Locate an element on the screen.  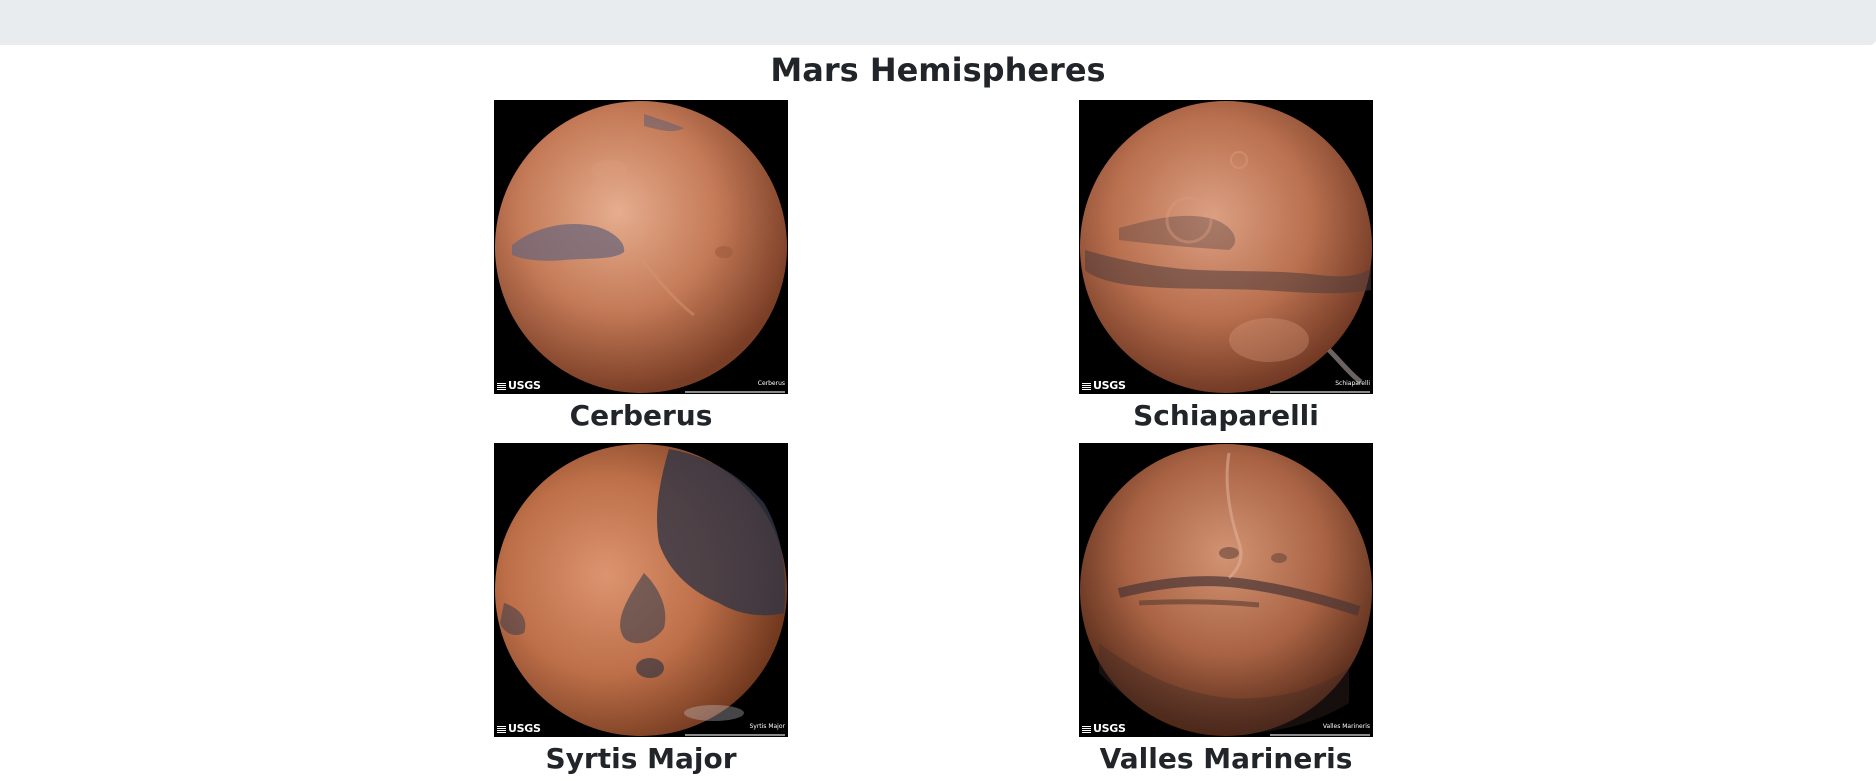
image-caption: Syrtis Major is located at coordinates (767, 726).